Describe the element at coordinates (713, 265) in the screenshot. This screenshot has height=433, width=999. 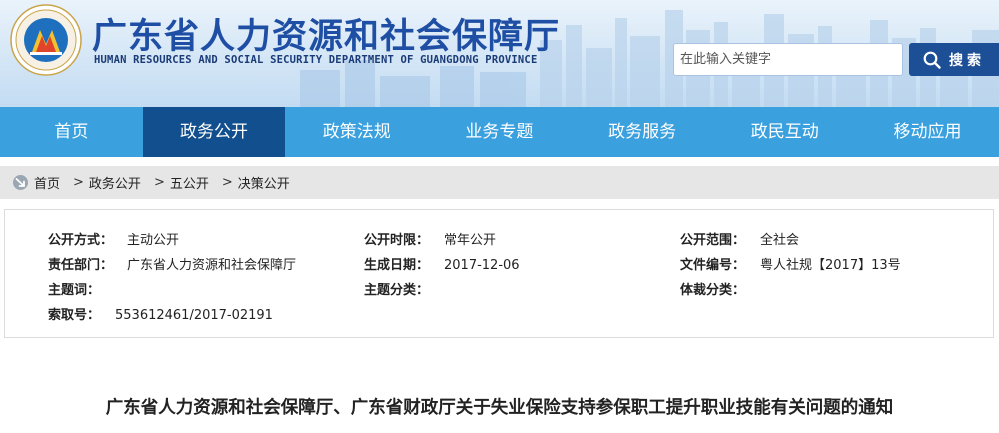
I see `meta-label: 文件编号：` at that location.